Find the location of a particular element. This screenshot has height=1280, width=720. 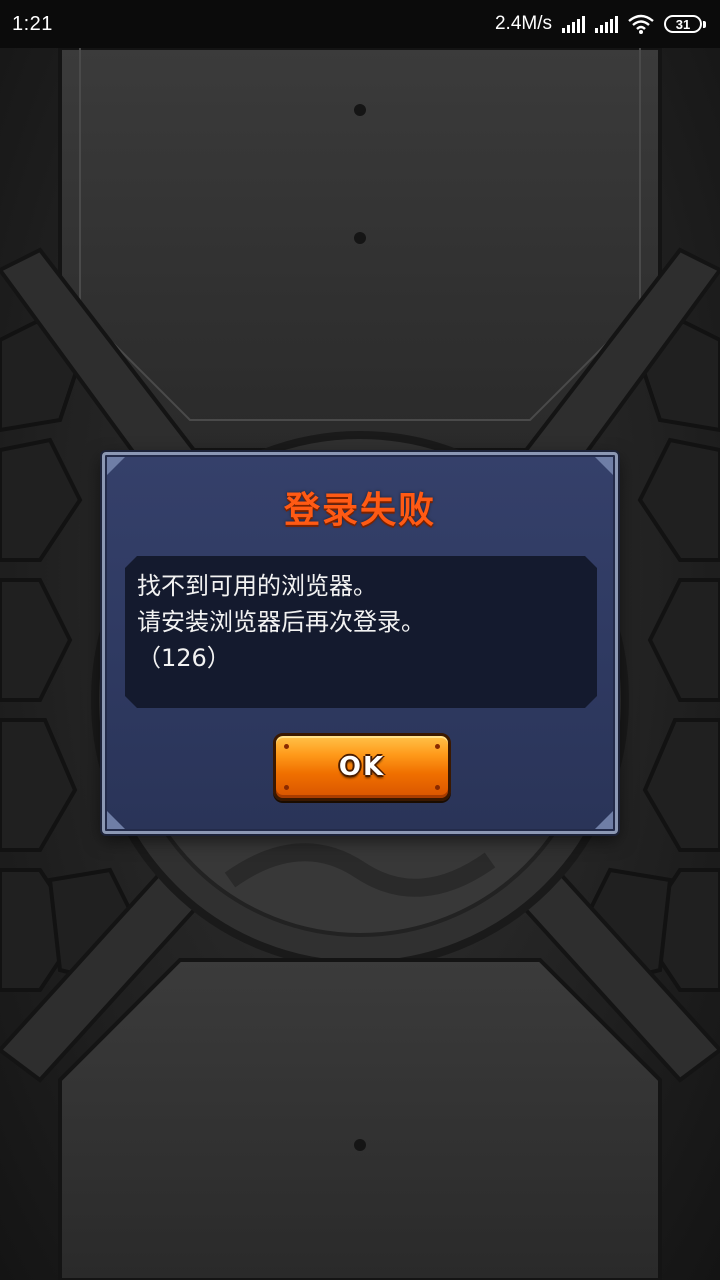

status-bar: 1:21 2.4M/s 31 is located at coordinates (360, 24).